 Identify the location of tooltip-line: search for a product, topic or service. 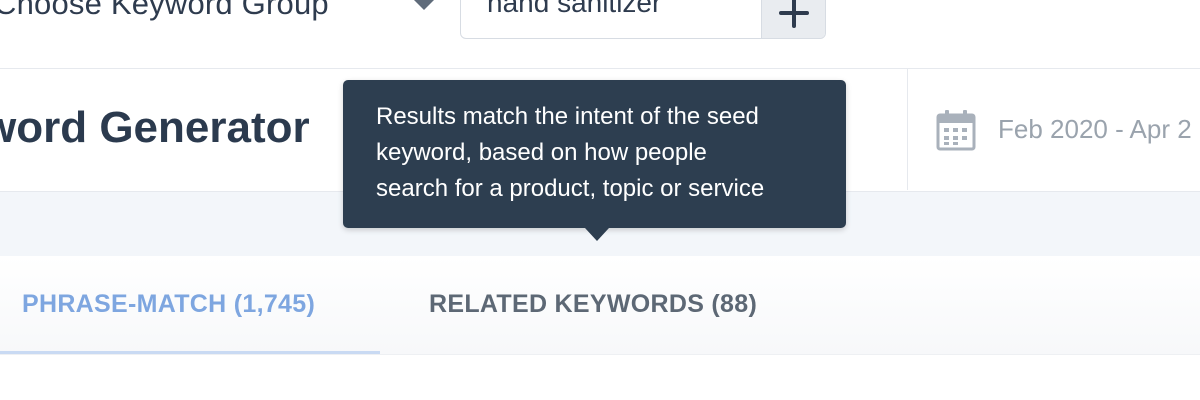
(570, 188).